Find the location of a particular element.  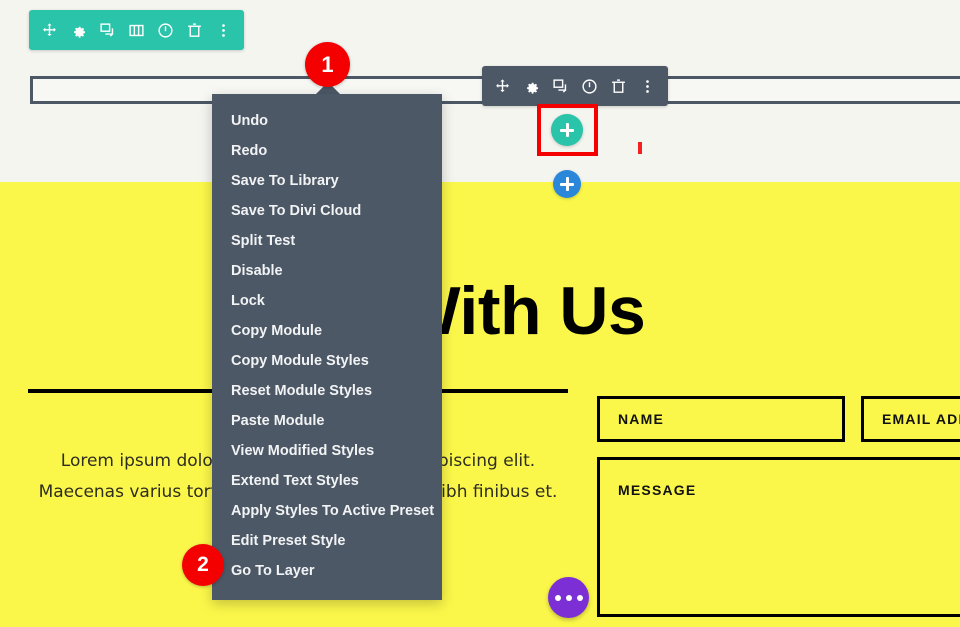

menu-item-copy-module-styles: Copy Module Styles is located at coordinates (327, 361).